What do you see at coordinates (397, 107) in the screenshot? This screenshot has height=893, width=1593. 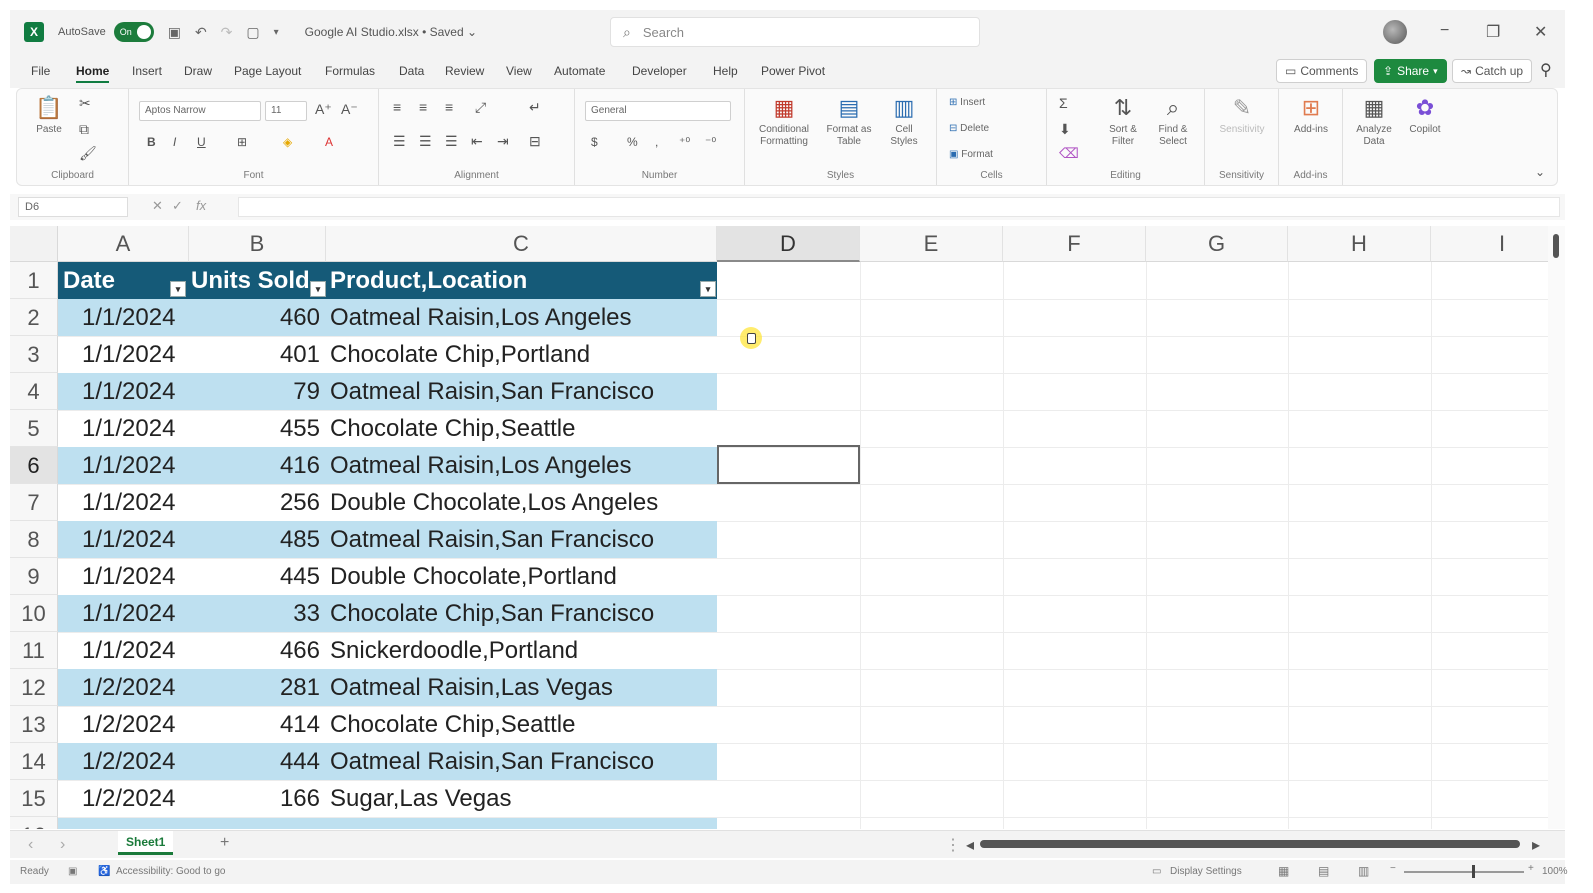 I see `align-top-icon: ≡` at bounding box center [397, 107].